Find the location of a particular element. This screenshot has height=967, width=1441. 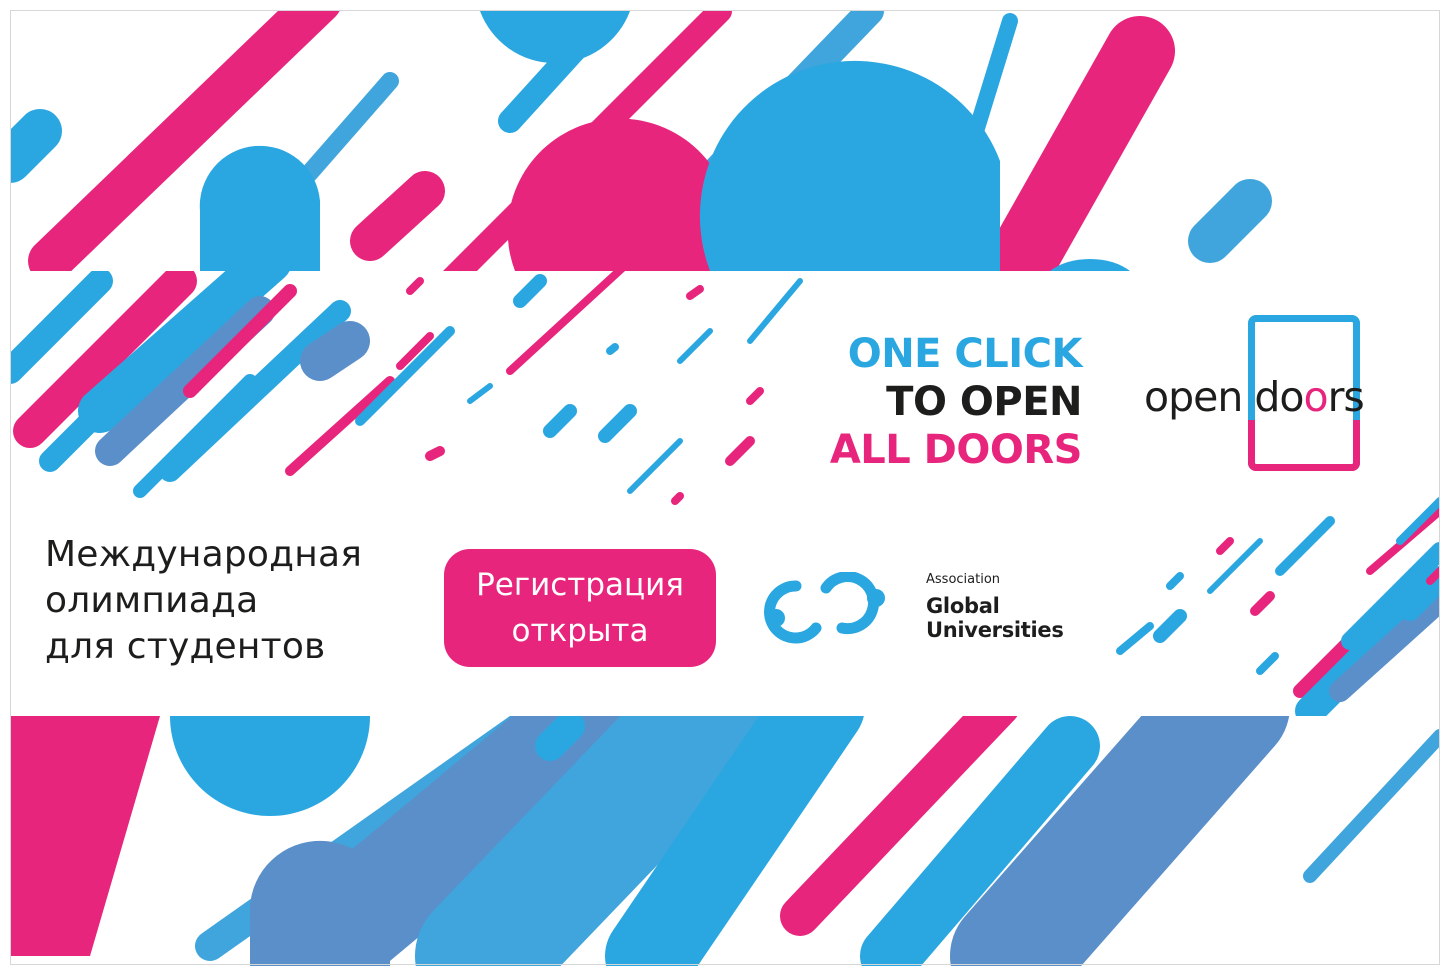

registration-button-line-2: открыта is located at coordinates (580, 631).